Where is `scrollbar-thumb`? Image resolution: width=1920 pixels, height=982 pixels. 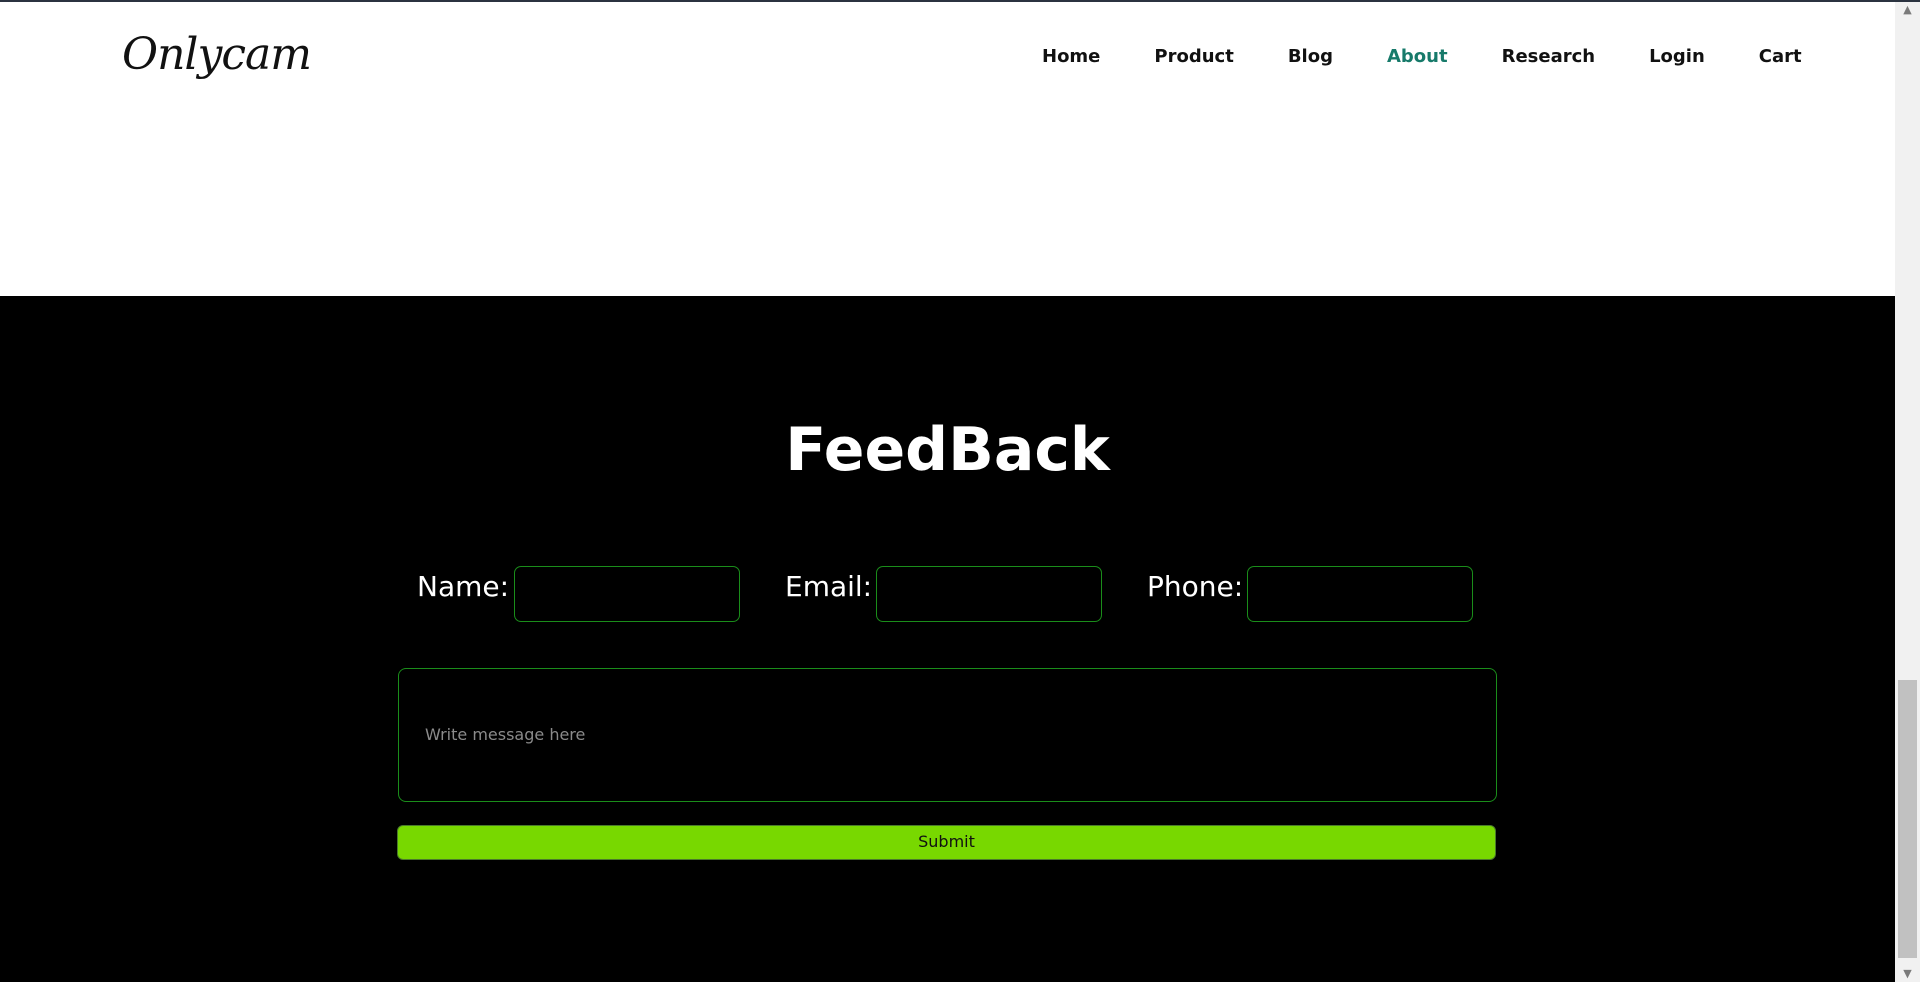 scrollbar-thumb is located at coordinates (1907, 819).